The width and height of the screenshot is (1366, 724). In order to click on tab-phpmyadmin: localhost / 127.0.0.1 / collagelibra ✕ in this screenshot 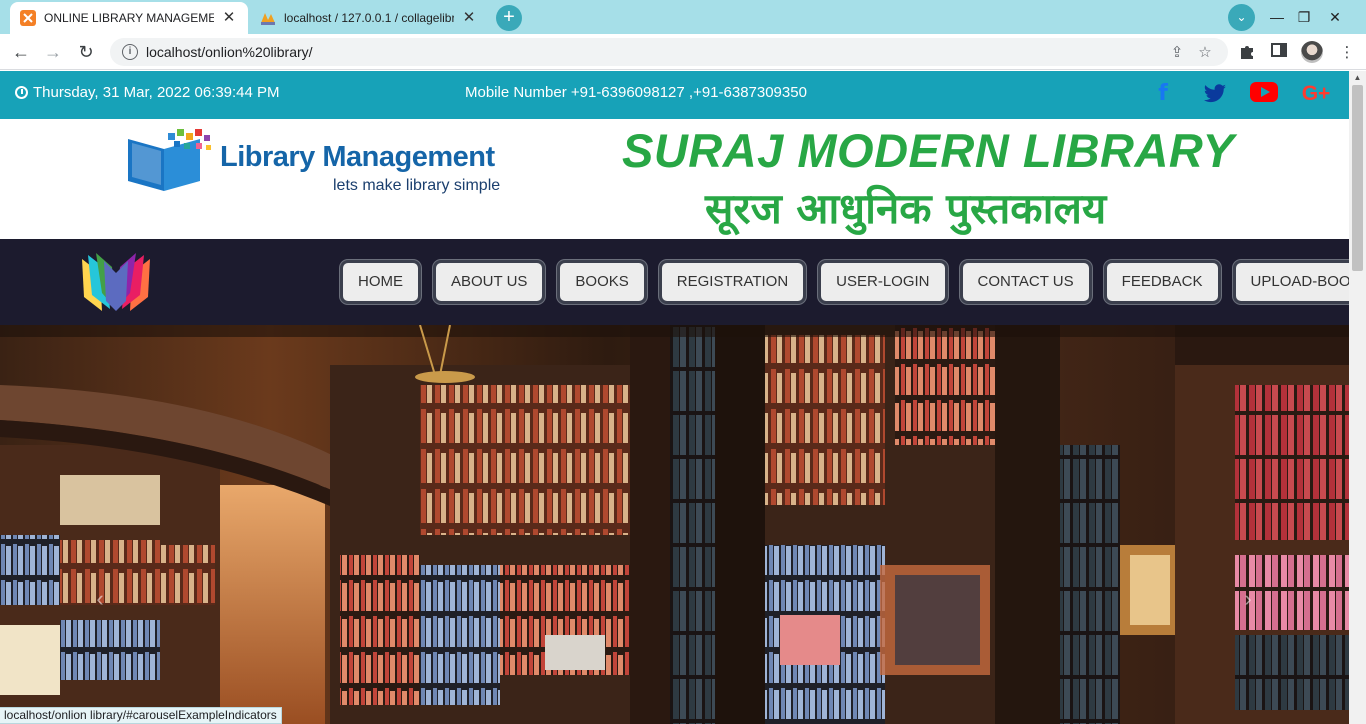, I will do `click(369, 18)`.